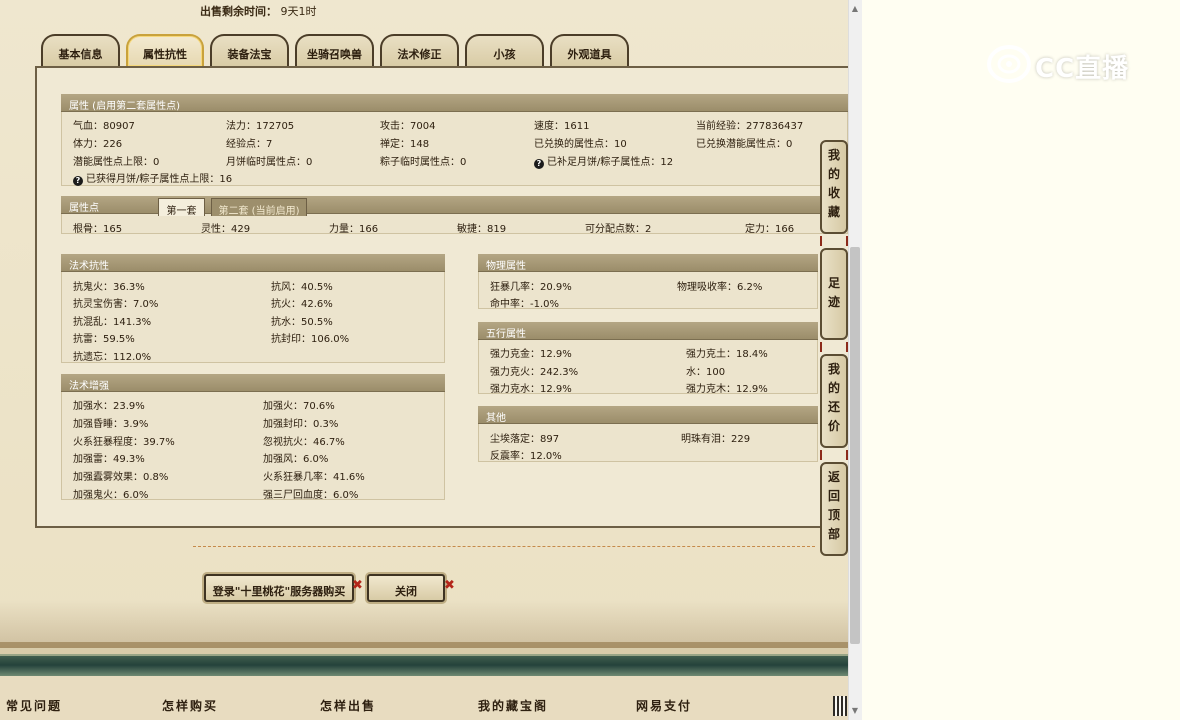 This screenshot has width=1180, height=720. What do you see at coordinates (833, 302) in the screenshot?
I see `side-char: 迹` at bounding box center [833, 302].